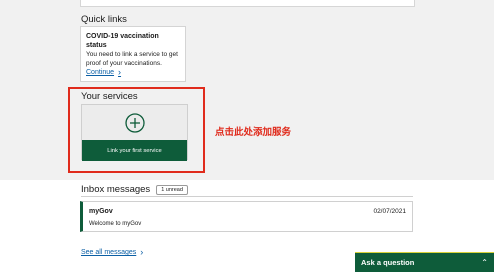 The image size is (494, 272). I want to click on see-all-messages-label: See all messages, so click(109, 252).